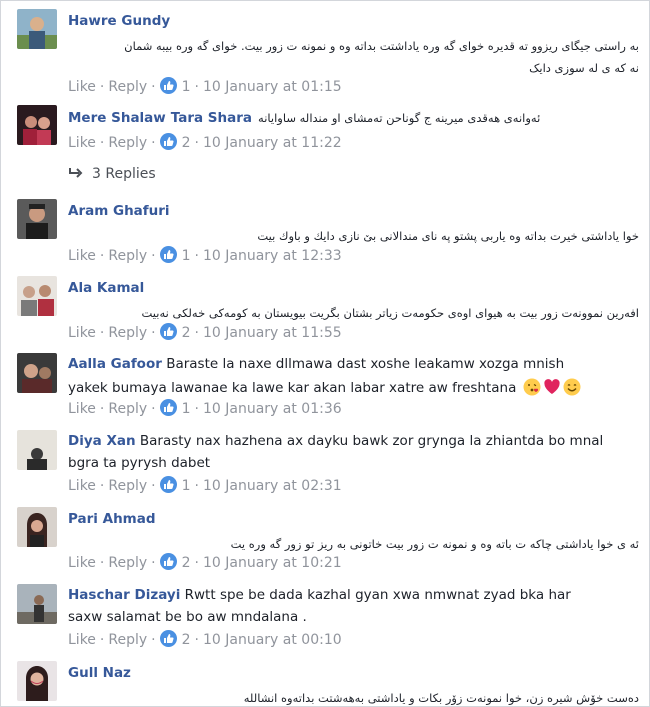  I want to click on comment-timestamp: 10 January at 11:55, so click(272, 333).